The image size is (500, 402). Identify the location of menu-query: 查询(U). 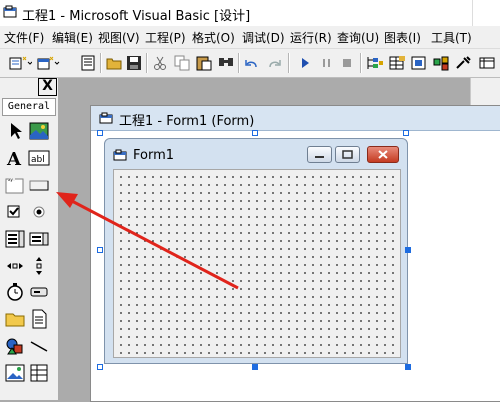
(358, 37).